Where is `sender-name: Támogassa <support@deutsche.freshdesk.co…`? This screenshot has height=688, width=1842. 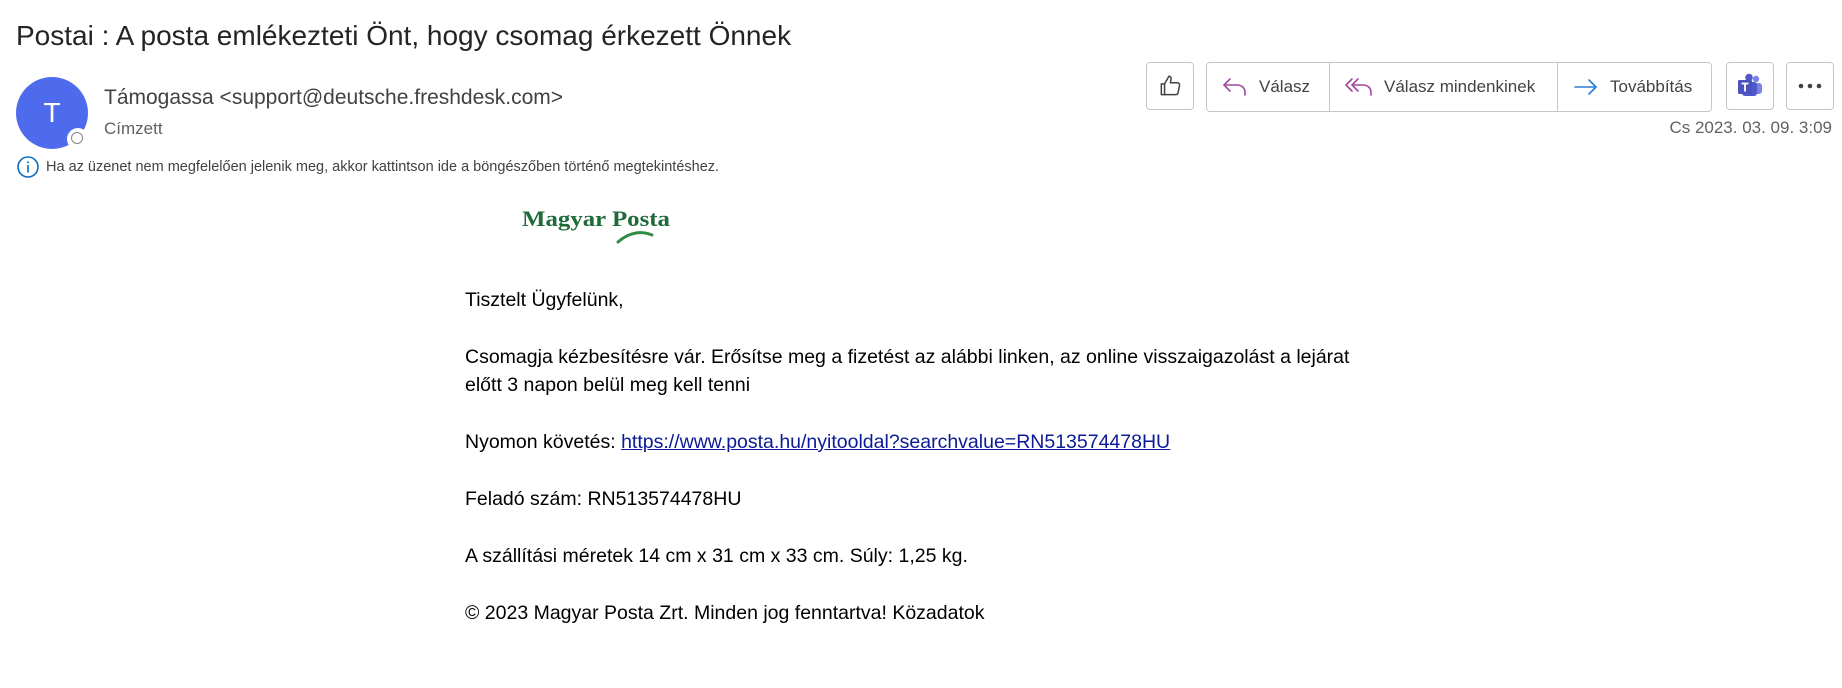 sender-name: Támogassa <support@deutsche.freshdesk.co… is located at coordinates (333, 98).